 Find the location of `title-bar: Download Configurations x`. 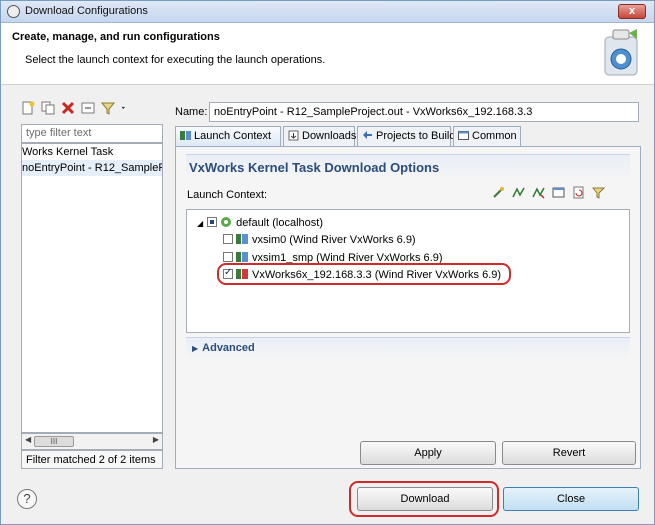

title-bar: Download Configurations x is located at coordinates (327, 12).